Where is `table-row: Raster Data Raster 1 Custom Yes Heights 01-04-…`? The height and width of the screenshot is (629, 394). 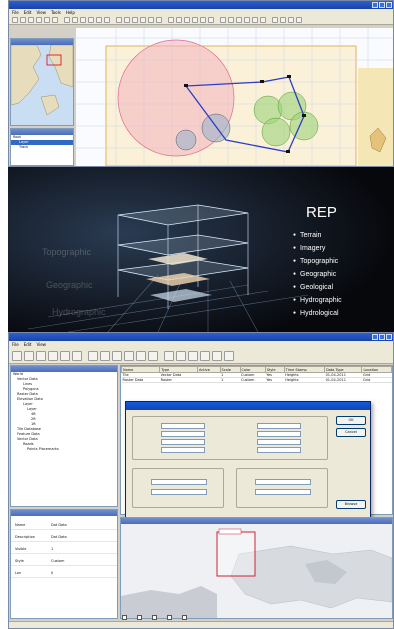 table-row: Raster Data Raster 1 Custom Yes Heights 01-04-… is located at coordinates (256, 380).